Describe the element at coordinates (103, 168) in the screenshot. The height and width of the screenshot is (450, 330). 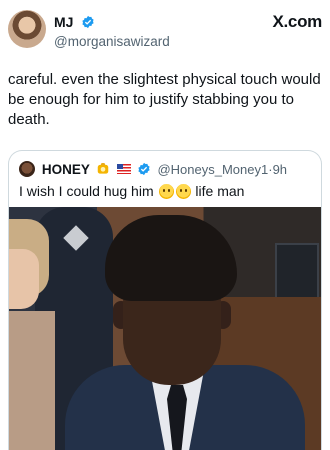
I see `gold-badge-icon` at that location.